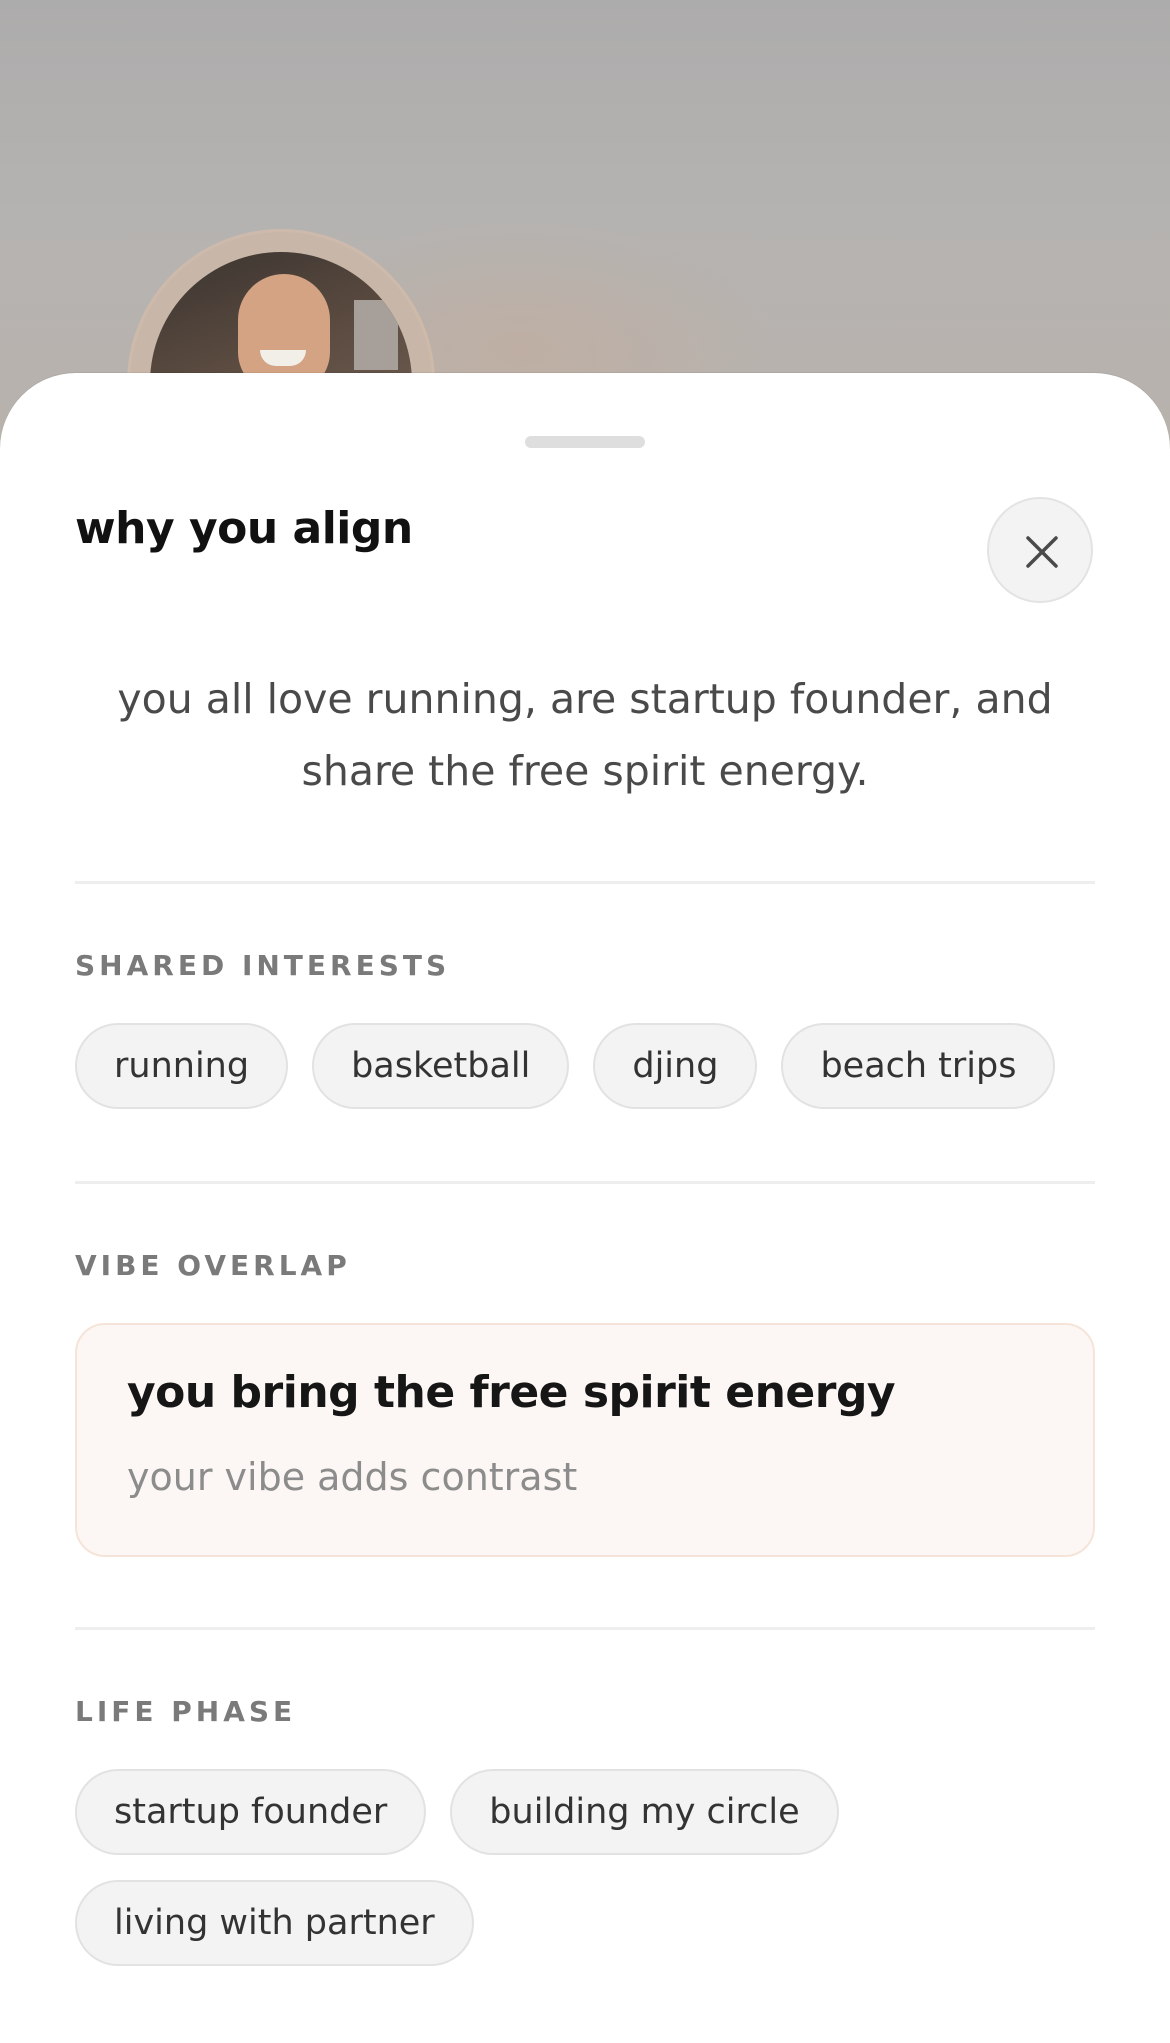 This screenshot has width=1170, height=2043. Describe the element at coordinates (585, 442) in the screenshot. I see `sheet-grabber` at that location.